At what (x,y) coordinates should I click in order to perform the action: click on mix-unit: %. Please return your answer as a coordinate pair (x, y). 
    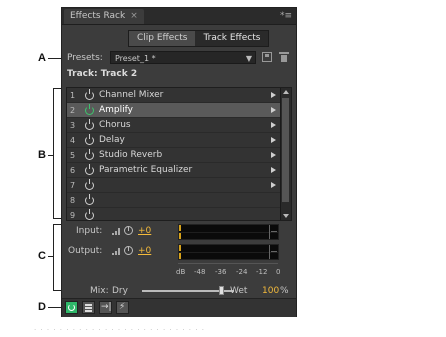
    Looking at the image, I should click on (284, 291).